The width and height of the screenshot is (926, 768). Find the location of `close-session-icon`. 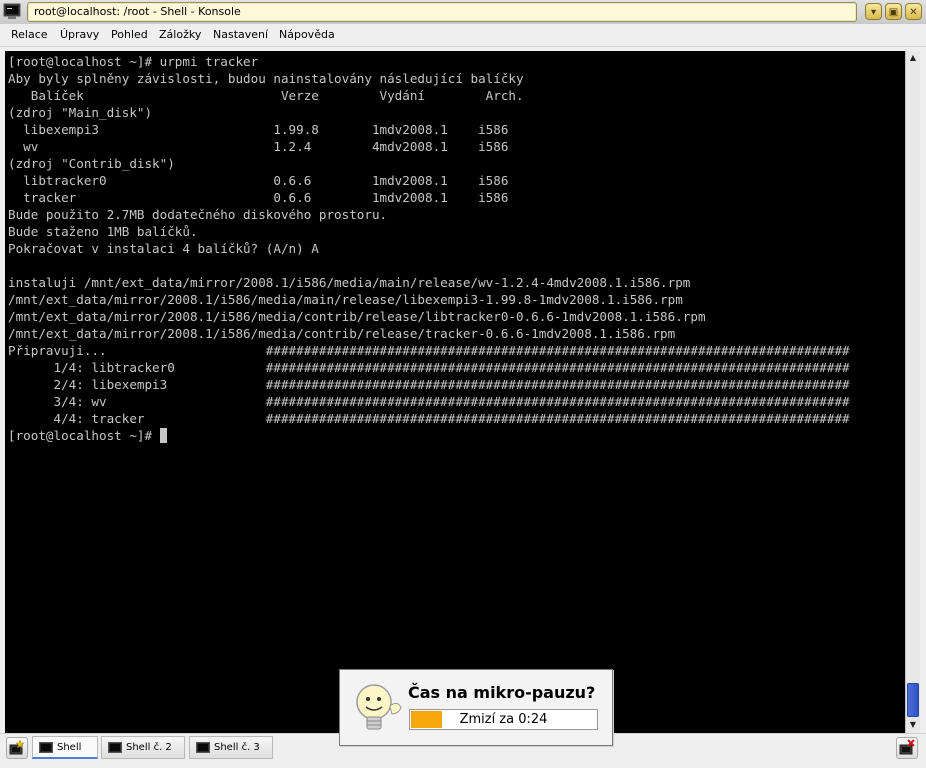

close-session-icon is located at coordinates (907, 747).